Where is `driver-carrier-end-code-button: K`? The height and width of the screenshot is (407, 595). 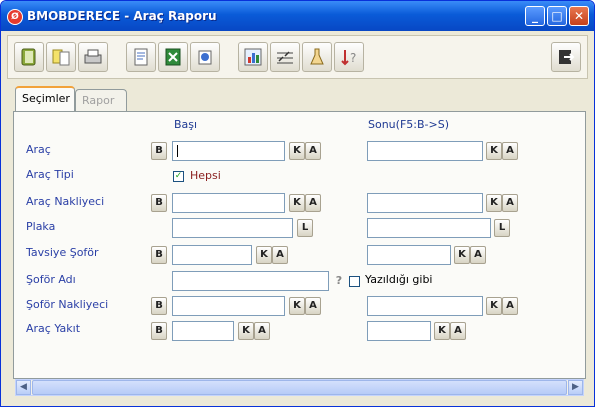
driver-carrier-end-code-button: K is located at coordinates (494, 306).